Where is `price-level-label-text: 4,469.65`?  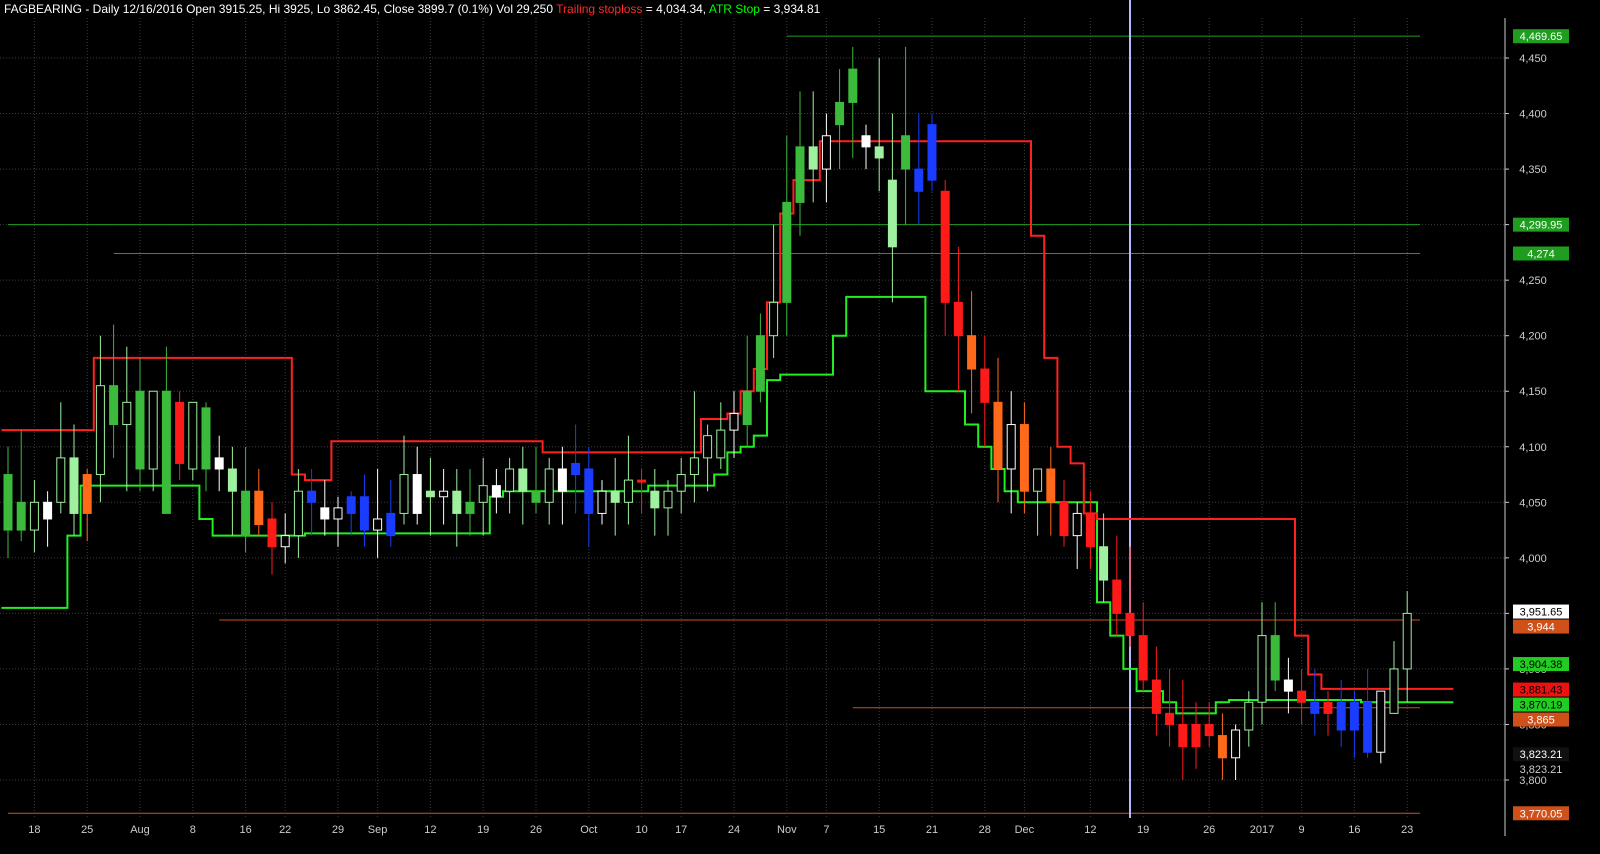 price-level-label-text: 4,469.65 is located at coordinates (1541, 37).